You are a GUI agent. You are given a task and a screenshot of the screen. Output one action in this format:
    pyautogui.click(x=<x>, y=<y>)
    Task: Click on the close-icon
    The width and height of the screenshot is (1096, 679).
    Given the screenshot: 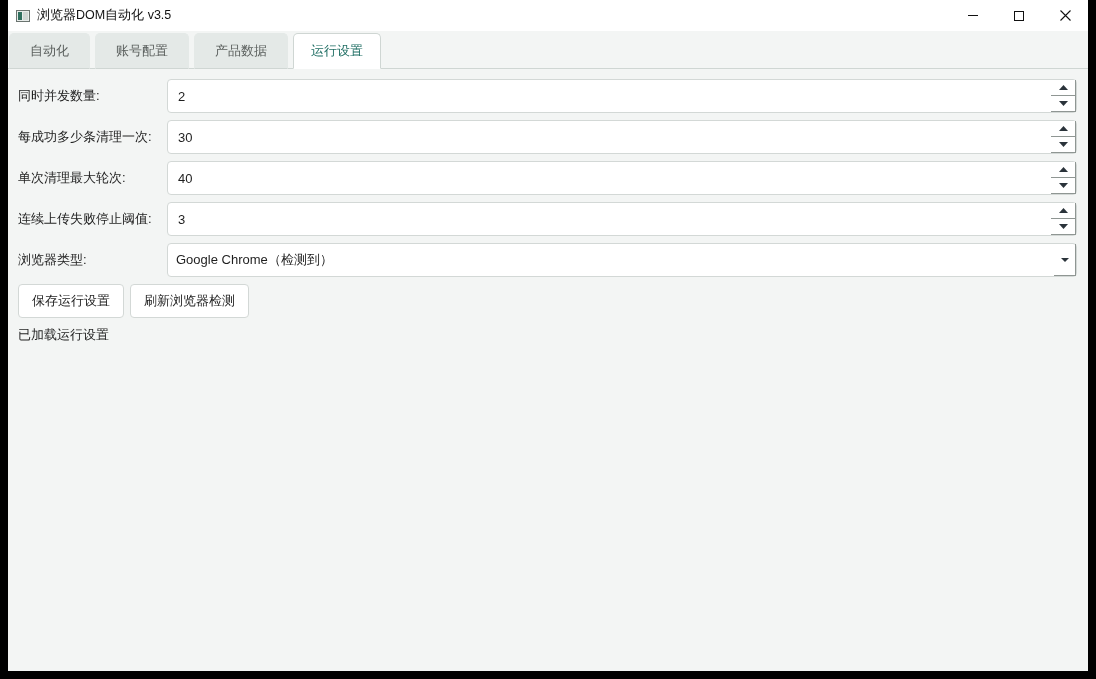 What is the action you would take?
    pyautogui.click(x=1065, y=15)
    